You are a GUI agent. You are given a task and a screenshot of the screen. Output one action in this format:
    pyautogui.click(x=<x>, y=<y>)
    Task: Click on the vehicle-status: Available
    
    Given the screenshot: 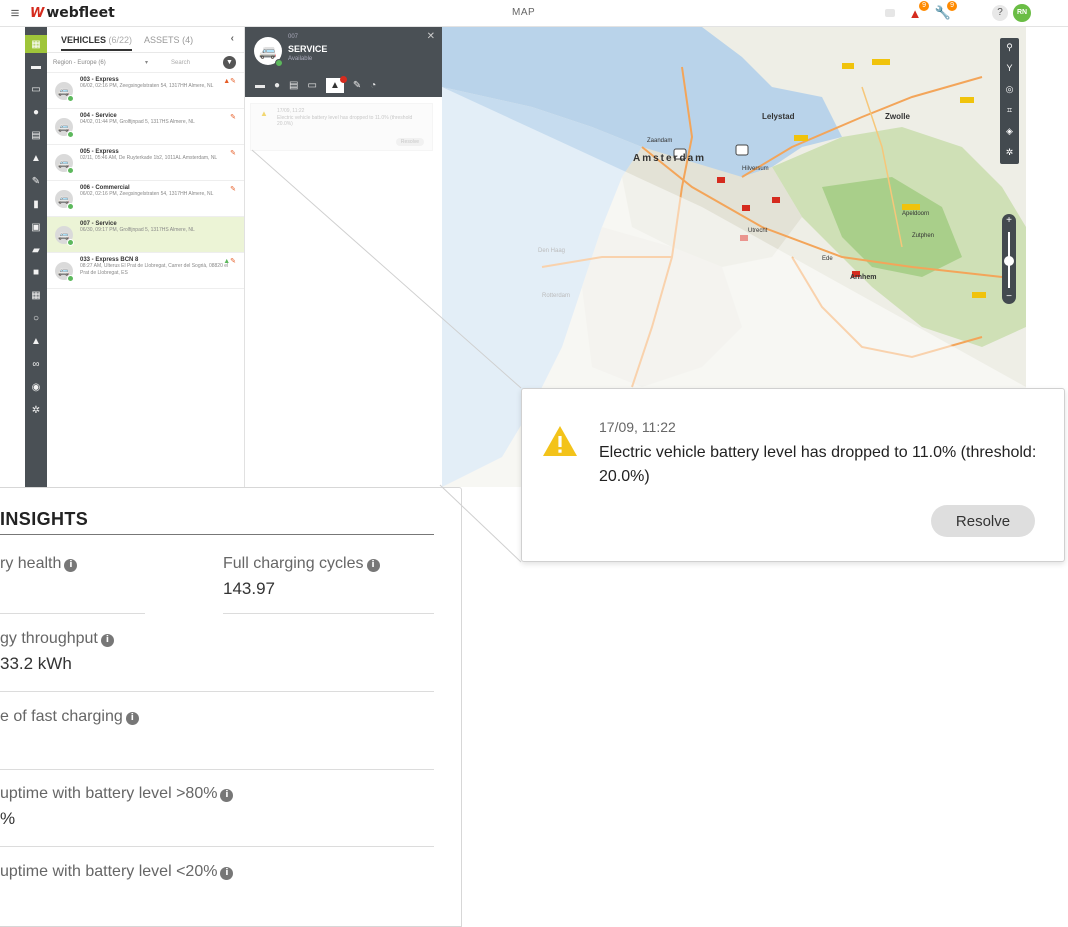 What is the action you would take?
    pyautogui.click(x=300, y=59)
    